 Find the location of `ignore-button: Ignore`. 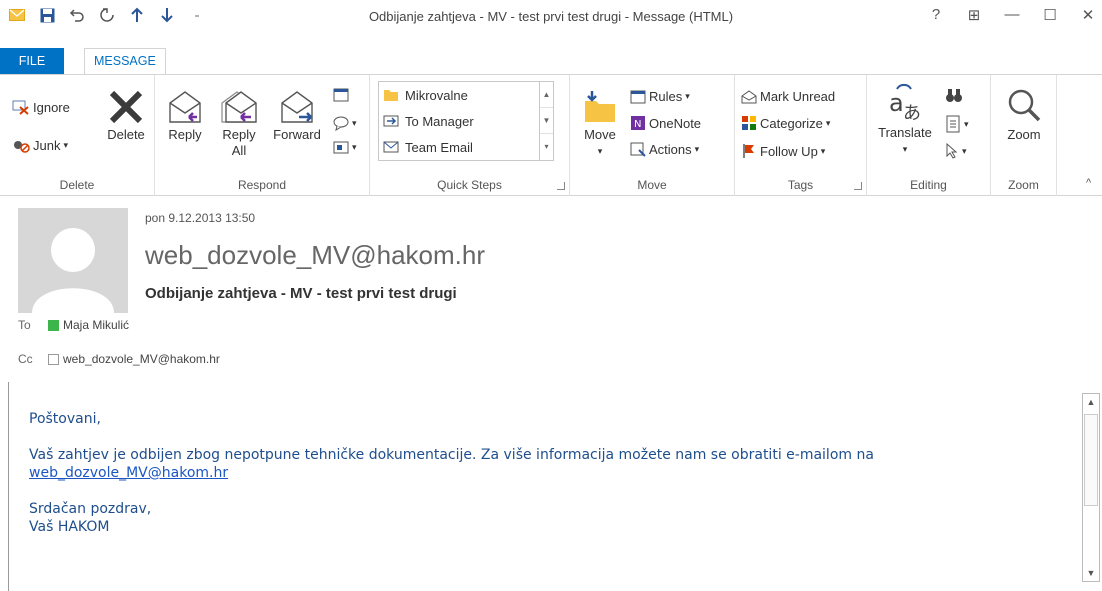

ignore-button: Ignore is located at coordinates (41, 107).